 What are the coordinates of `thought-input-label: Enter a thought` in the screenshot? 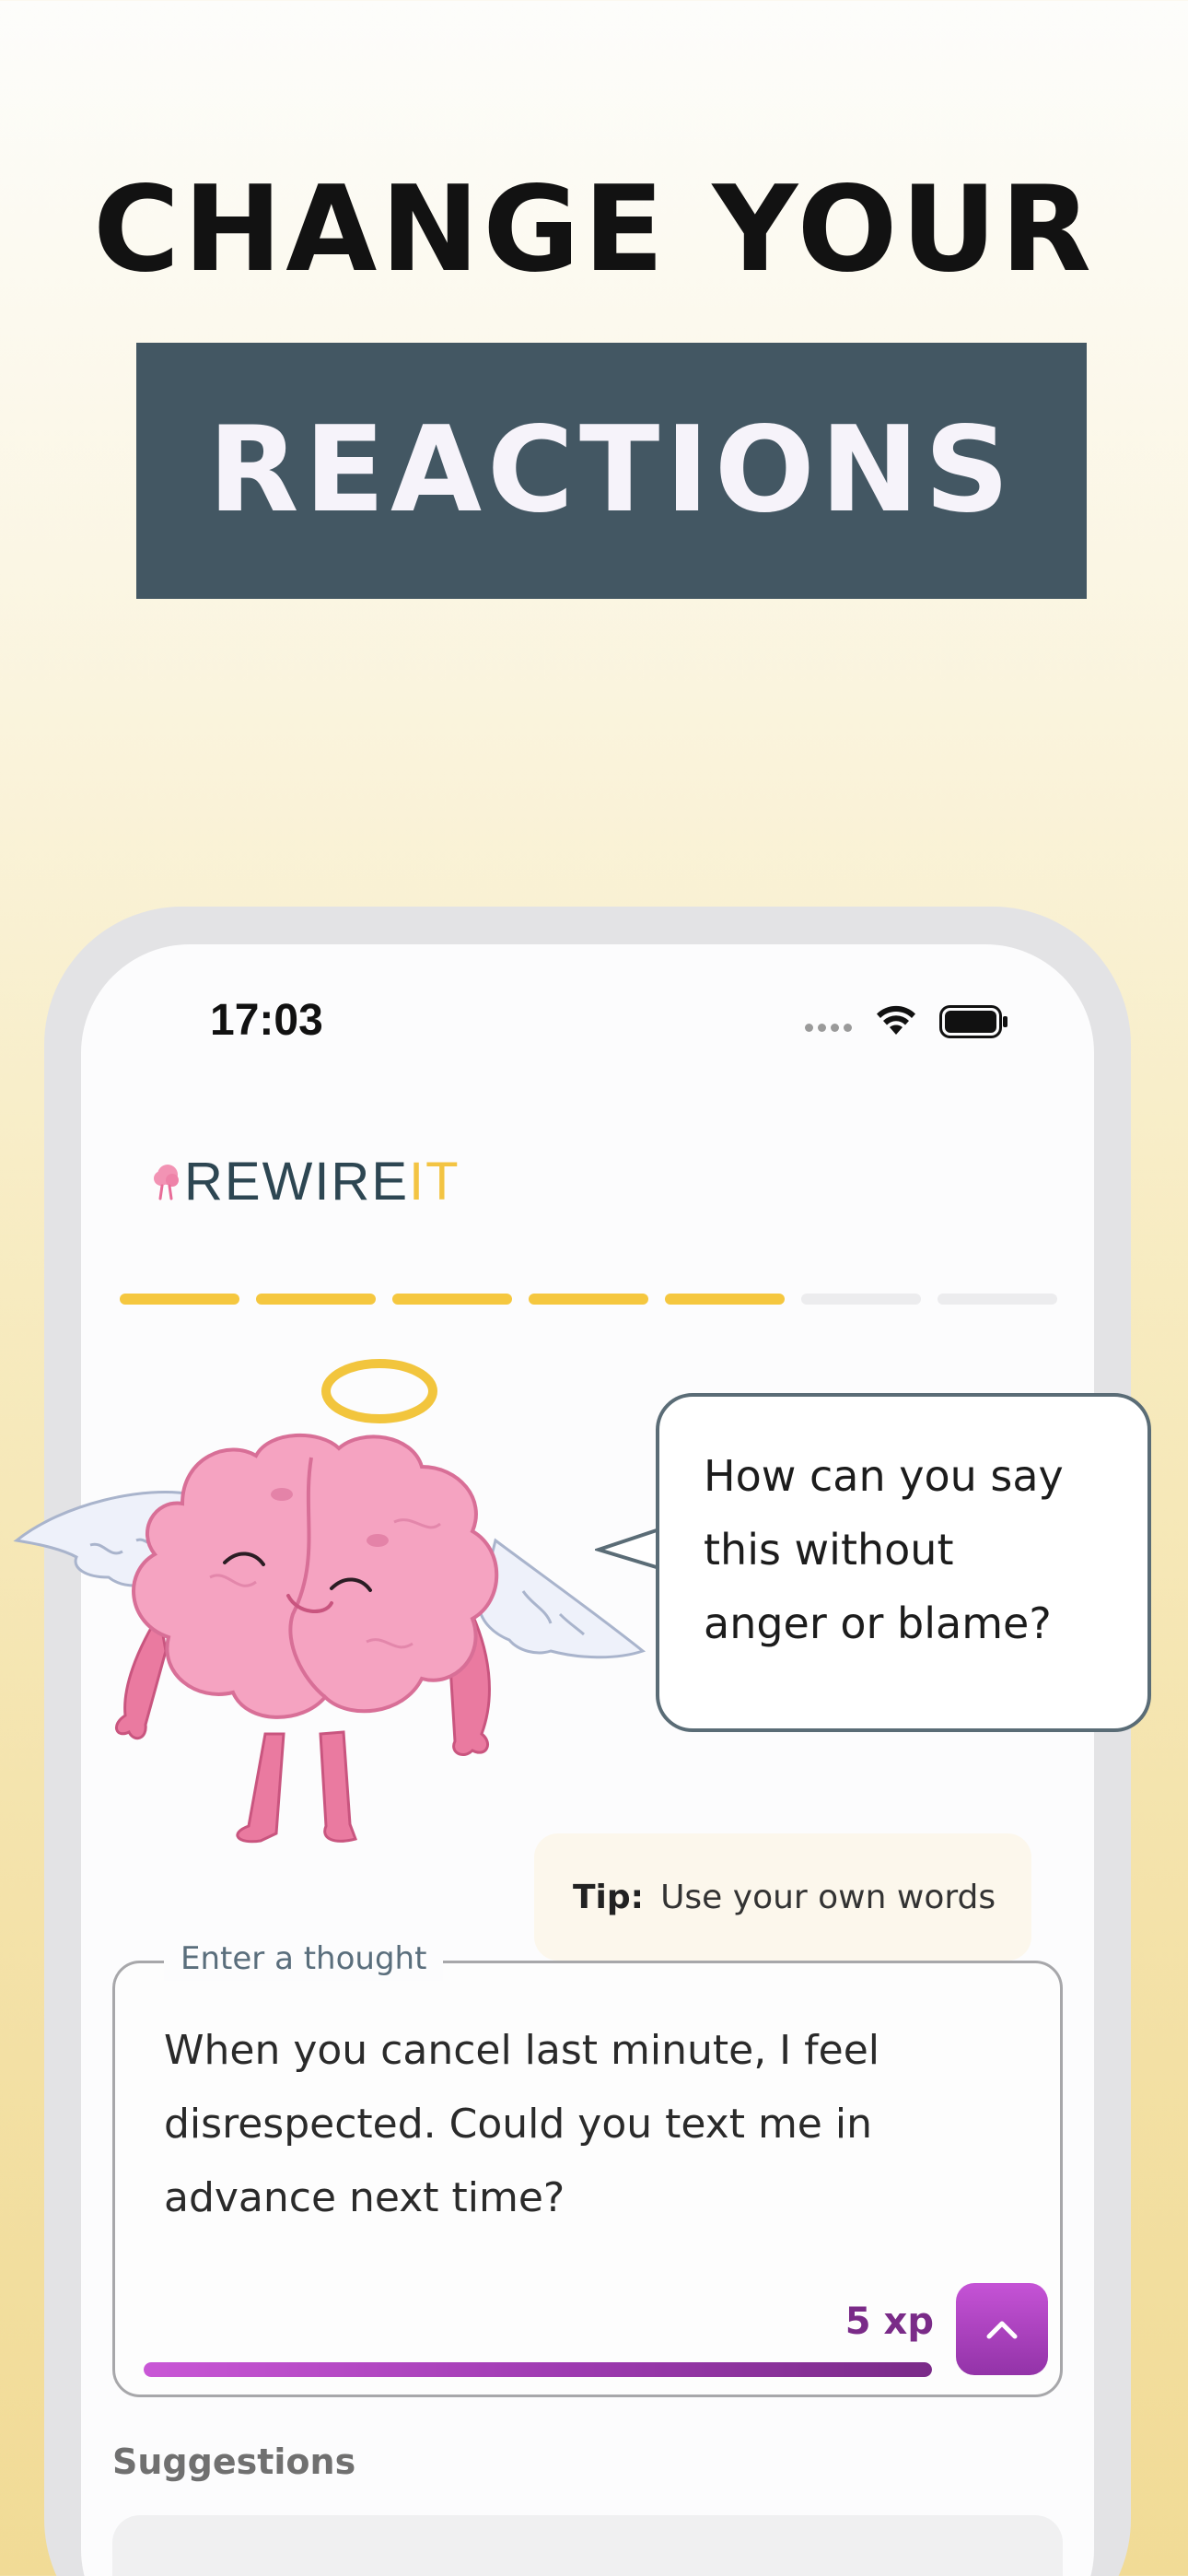 It's located at (304, 1959).